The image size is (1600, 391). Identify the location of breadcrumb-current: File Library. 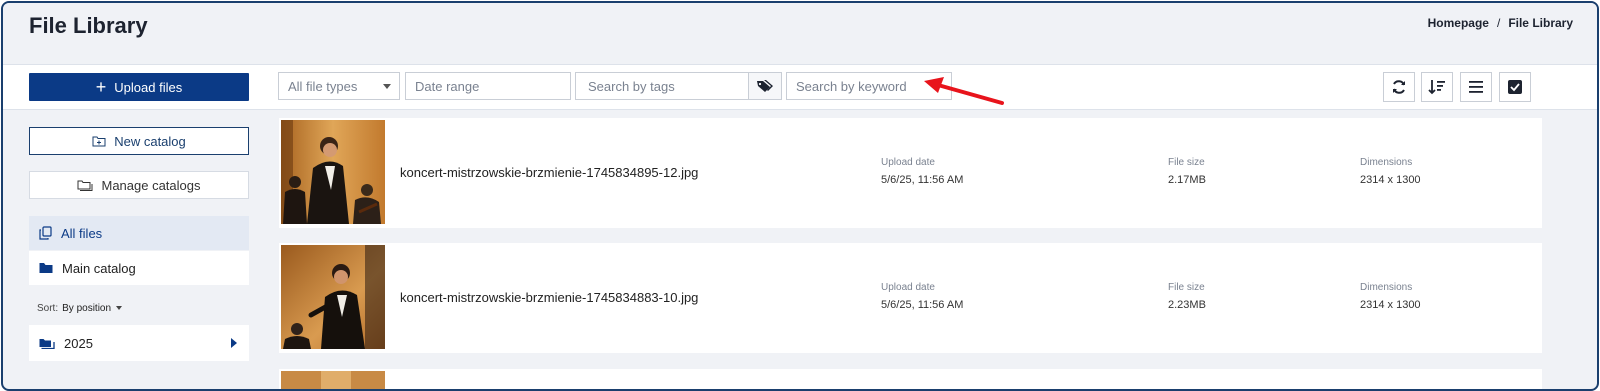
(1540, 23).